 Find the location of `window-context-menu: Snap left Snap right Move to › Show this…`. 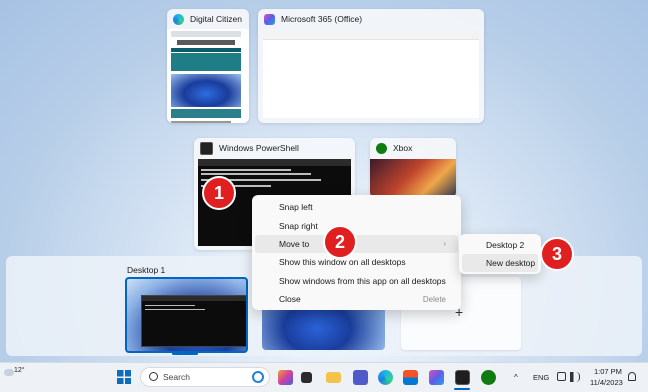

window-context-menu: Snap left Snap right Move to › Show this… is located at coordinates (356, 252).